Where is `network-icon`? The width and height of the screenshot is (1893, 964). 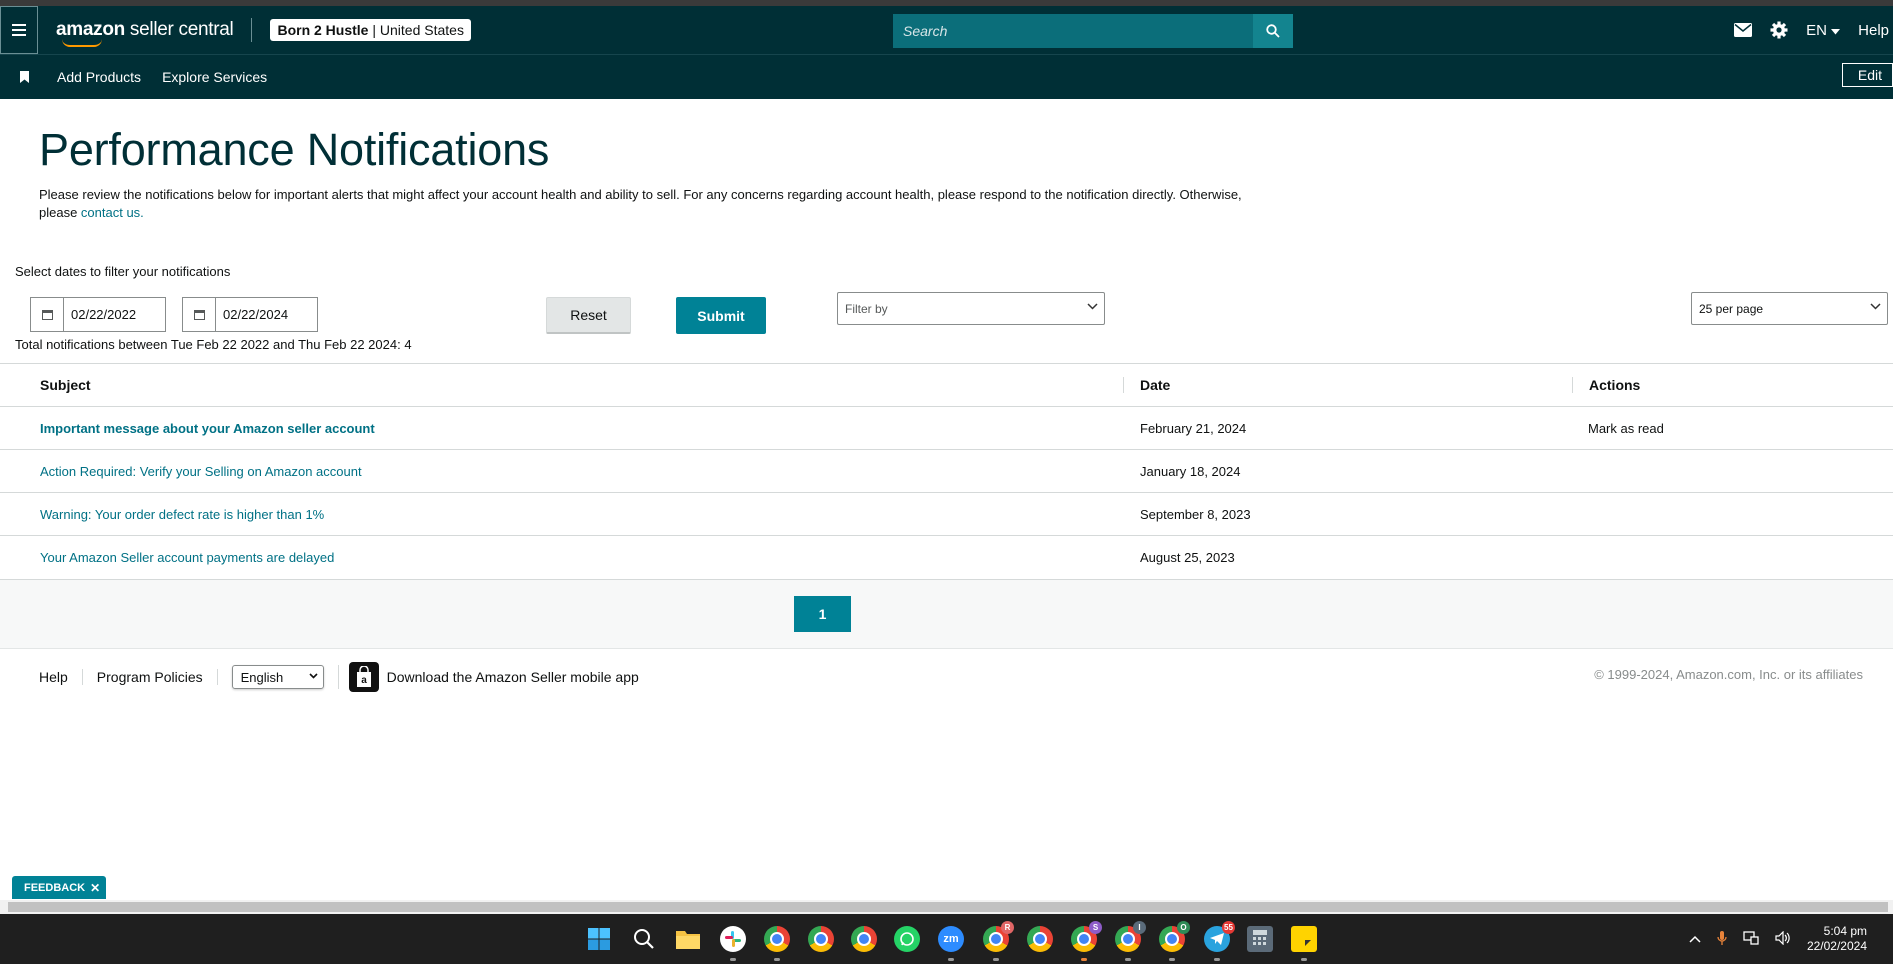
network-icon is located at coordinates (1751, 939).